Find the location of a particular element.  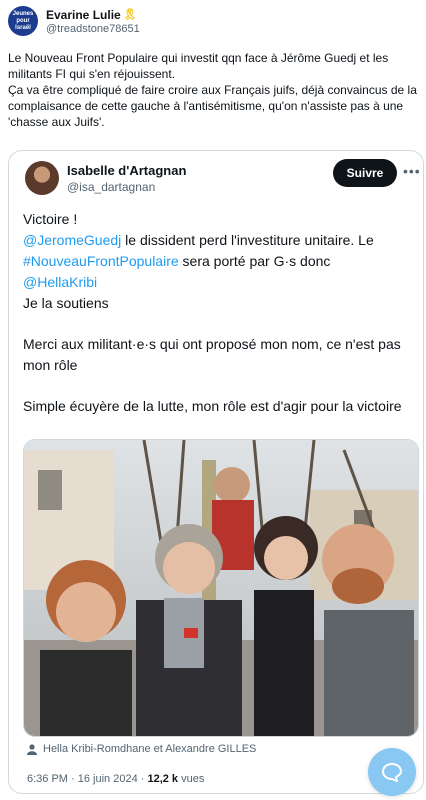

yellow-ribbon-icon: 🎗 is located at coordinates (129, 15).